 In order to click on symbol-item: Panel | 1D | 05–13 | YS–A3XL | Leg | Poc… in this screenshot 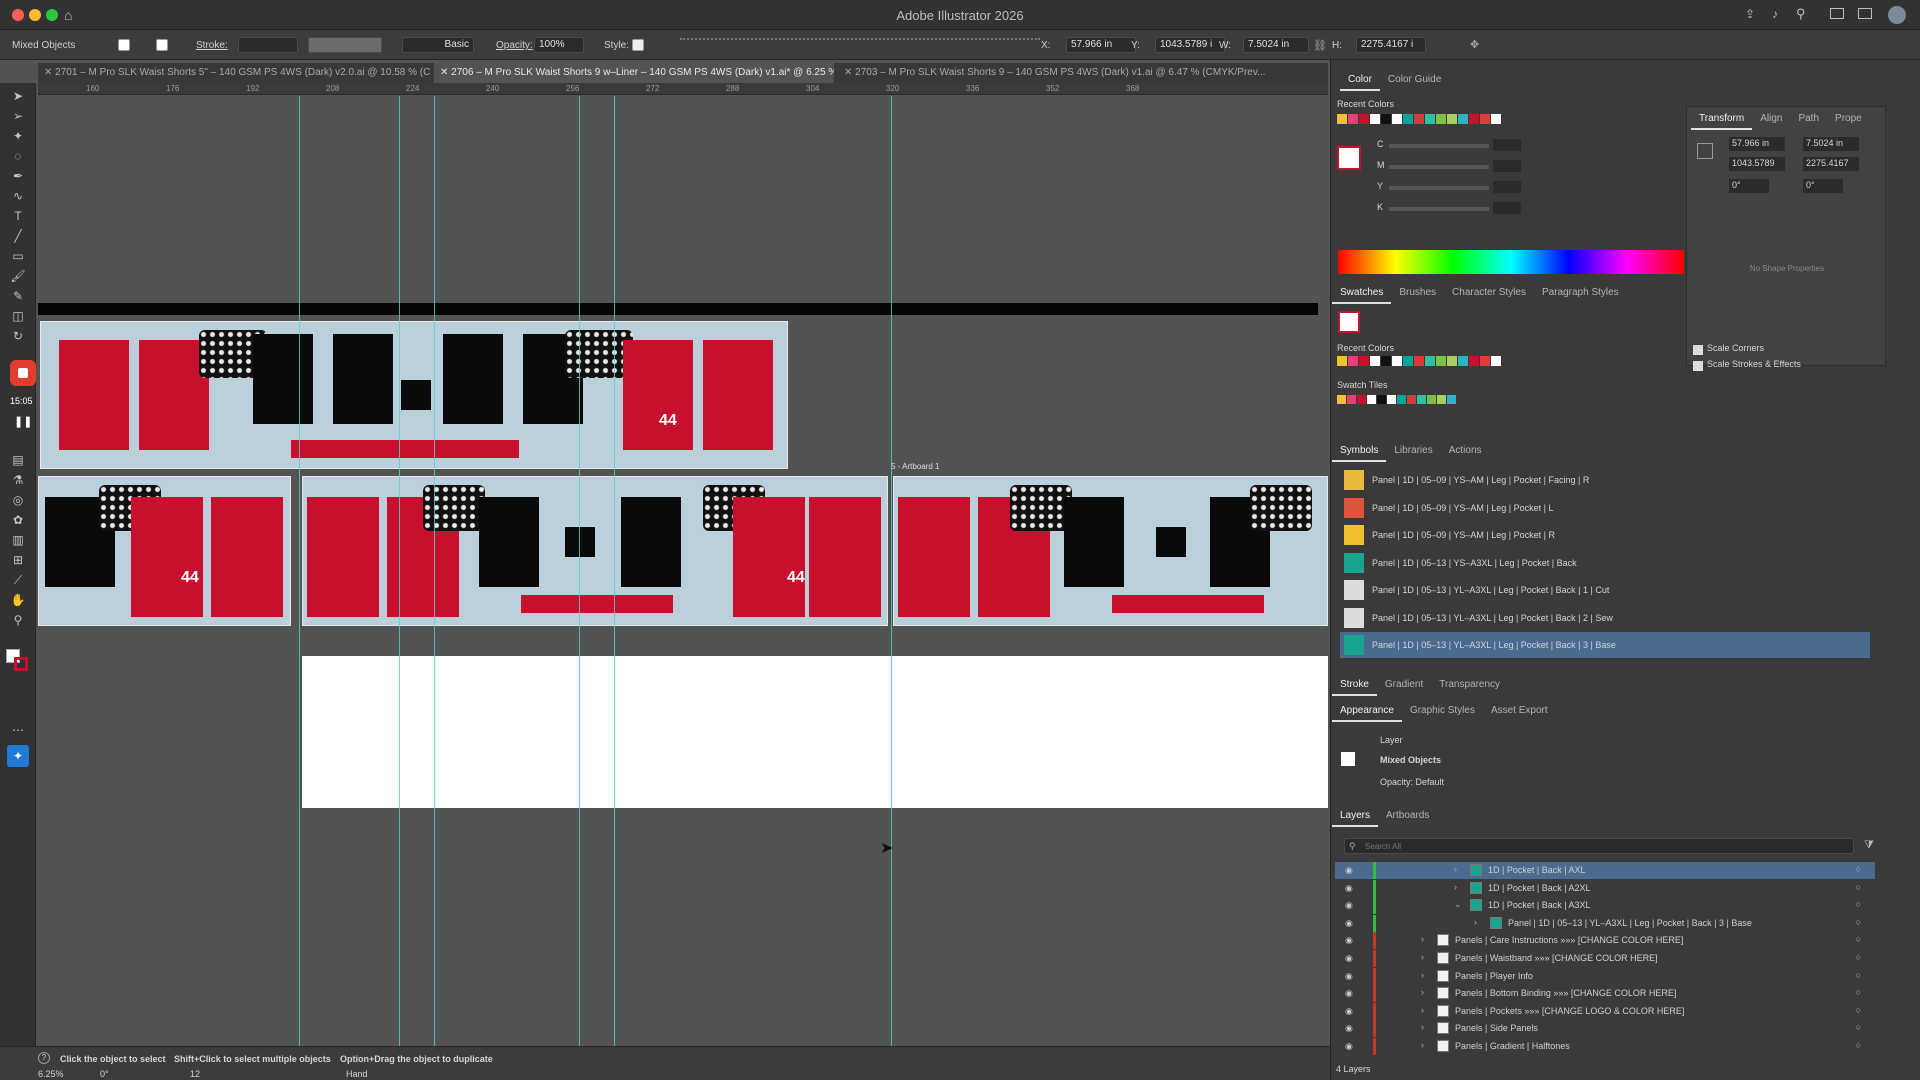, I will do `click(1605, 563)`.